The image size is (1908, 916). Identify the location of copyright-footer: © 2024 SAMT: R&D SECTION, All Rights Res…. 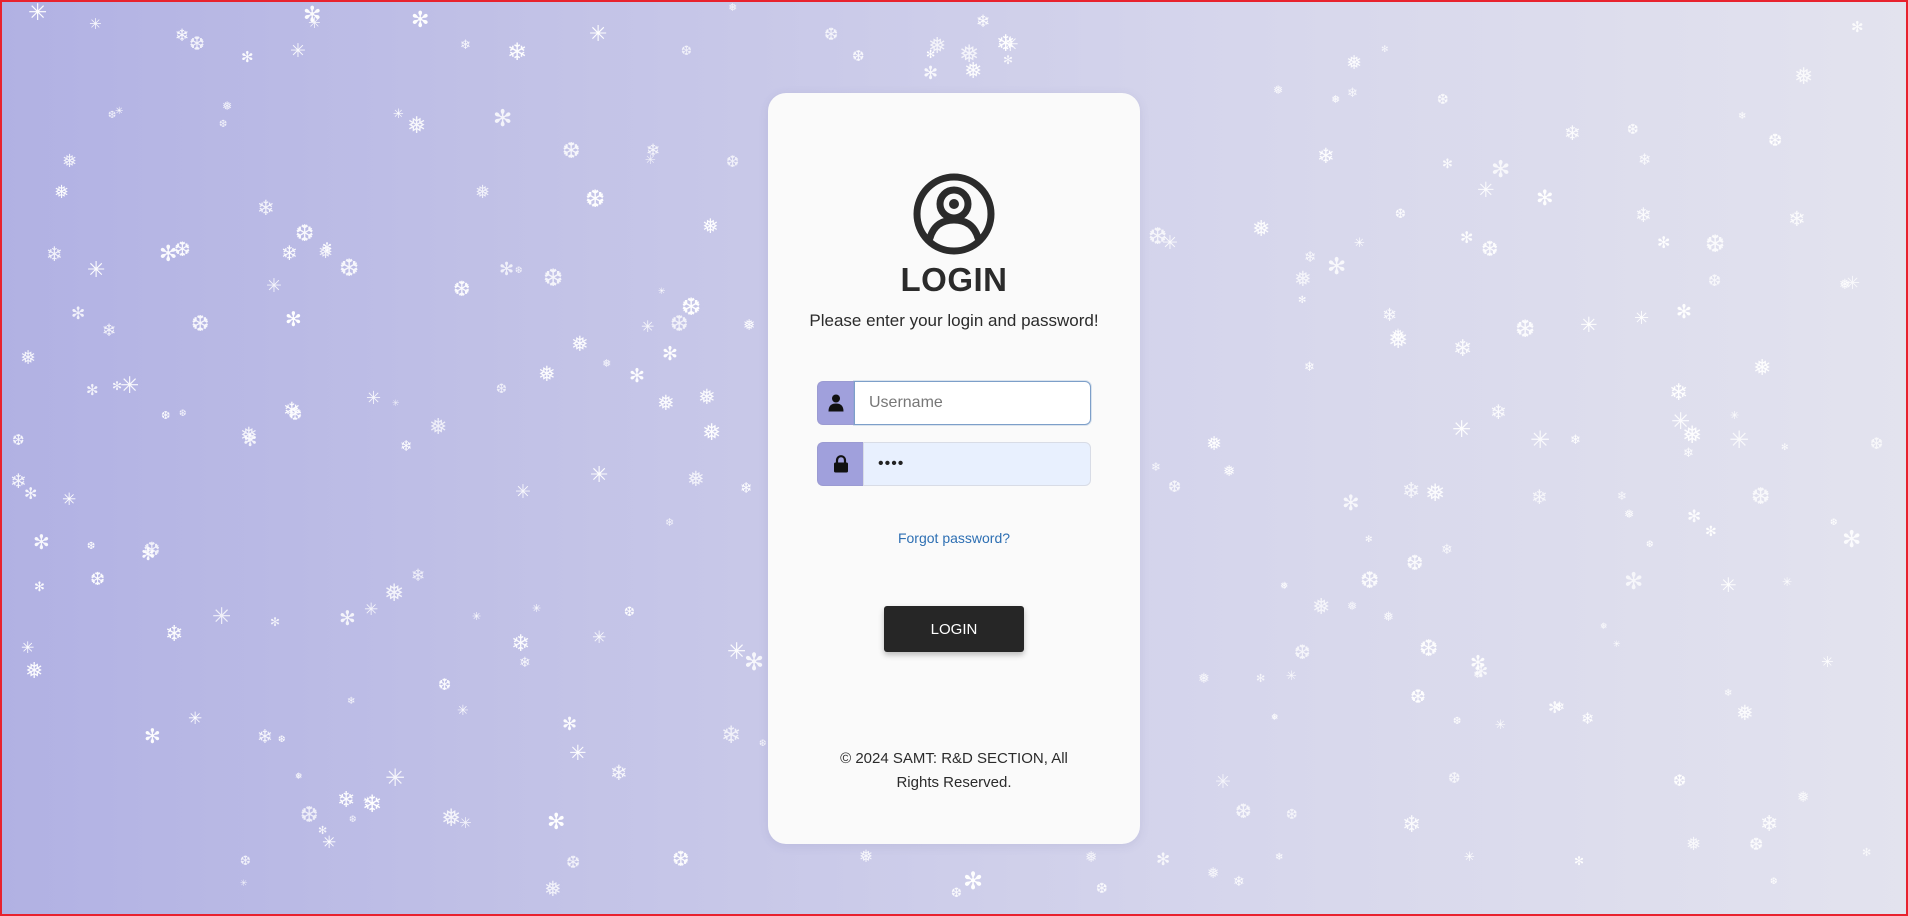
(954, 771).